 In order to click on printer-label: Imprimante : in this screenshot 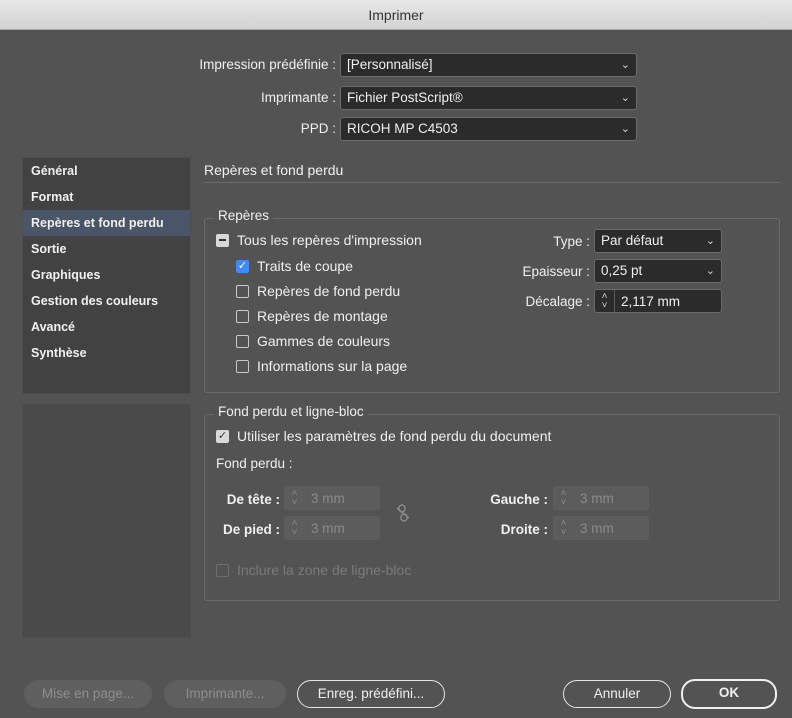, I will do `click(298, 97)`.